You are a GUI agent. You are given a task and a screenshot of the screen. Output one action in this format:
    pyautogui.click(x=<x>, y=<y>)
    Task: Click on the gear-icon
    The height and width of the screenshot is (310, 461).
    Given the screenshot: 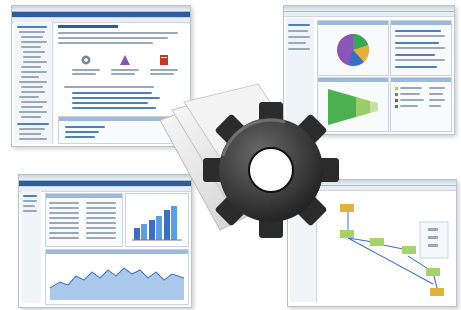 What is the action you would take?
    pyautogui.click(x=86, y=60)
    